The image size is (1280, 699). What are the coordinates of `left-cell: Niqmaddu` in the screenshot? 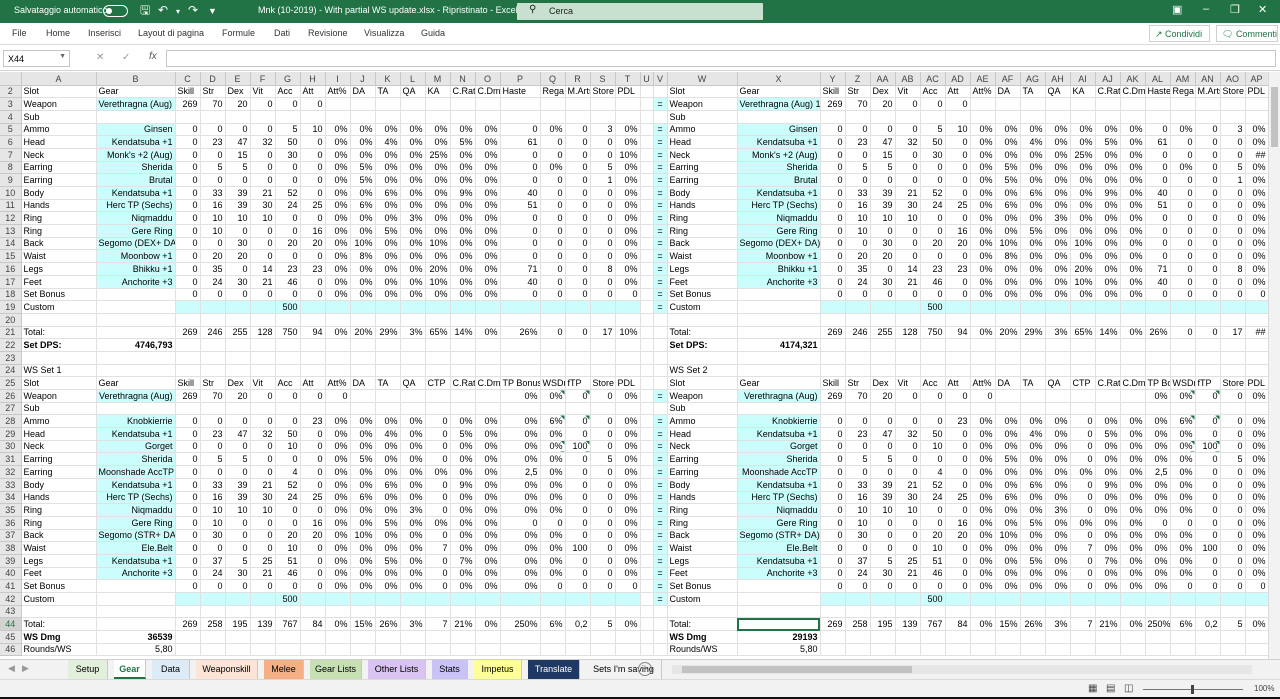 It's located at (136, 218).